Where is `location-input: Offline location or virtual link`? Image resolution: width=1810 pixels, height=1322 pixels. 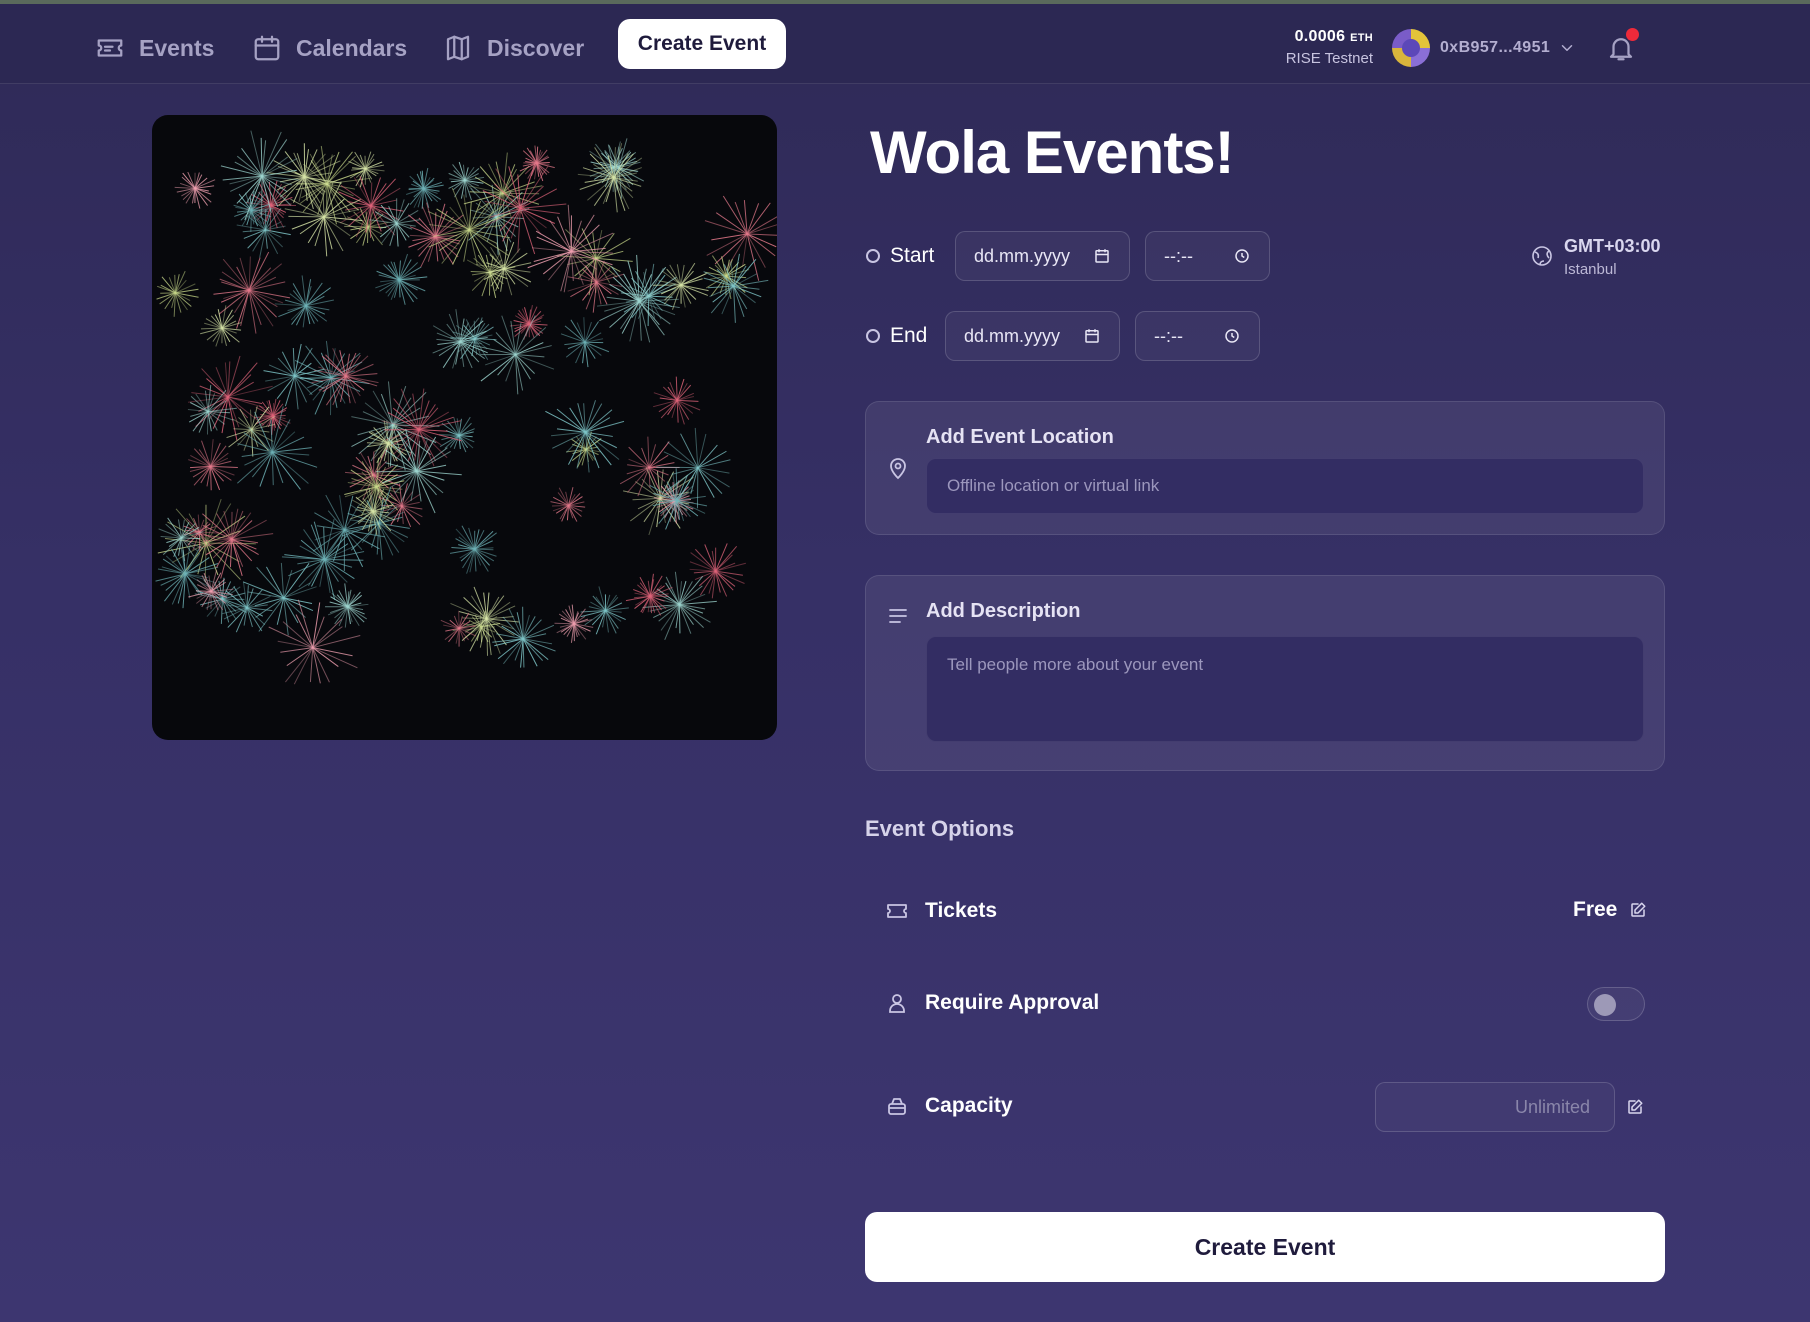 location-input: Offline location or virtual link is located at coordinates (1285, 486).